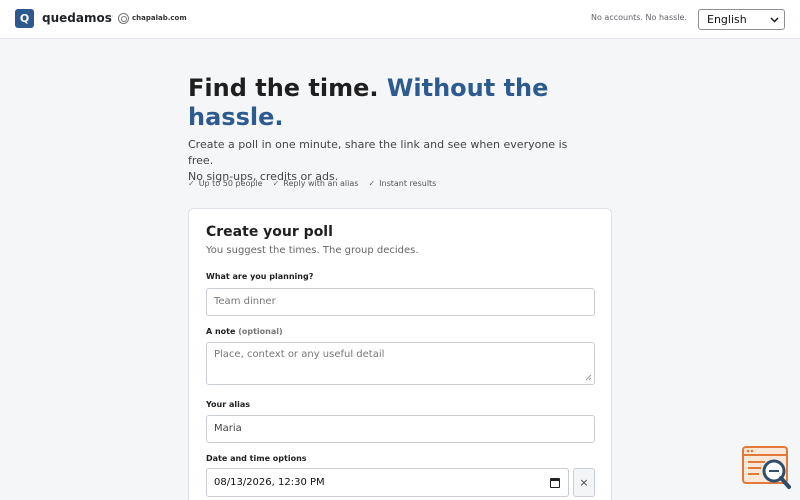  What do you see at coordinates (400, 363) in the screenshot?
I see `note-textarea: Place, context or any useful detail` at bounding box center [400, 363].